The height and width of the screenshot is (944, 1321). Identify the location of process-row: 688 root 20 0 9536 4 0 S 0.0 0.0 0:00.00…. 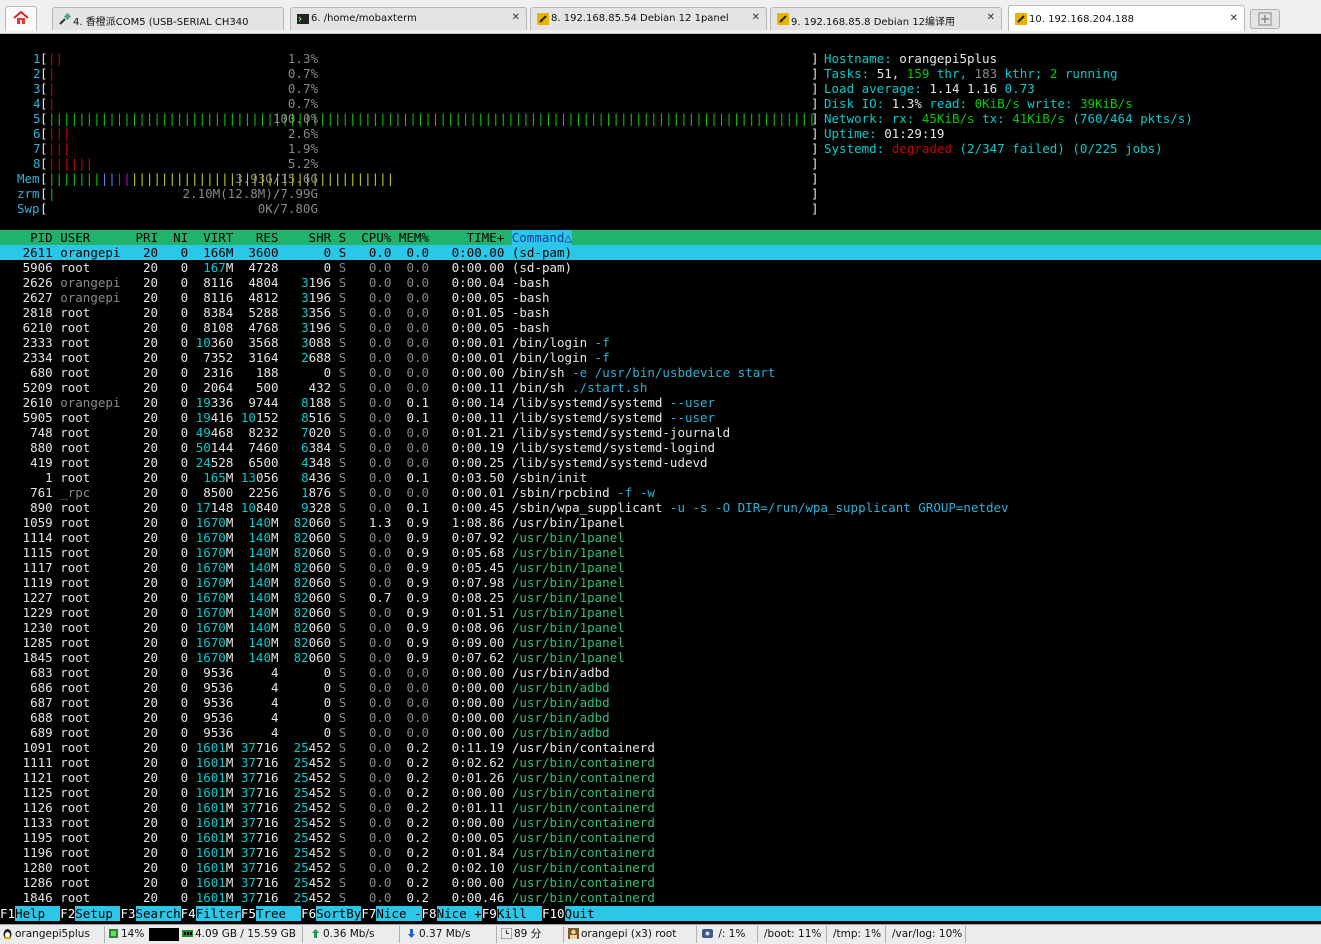
(660, 717).